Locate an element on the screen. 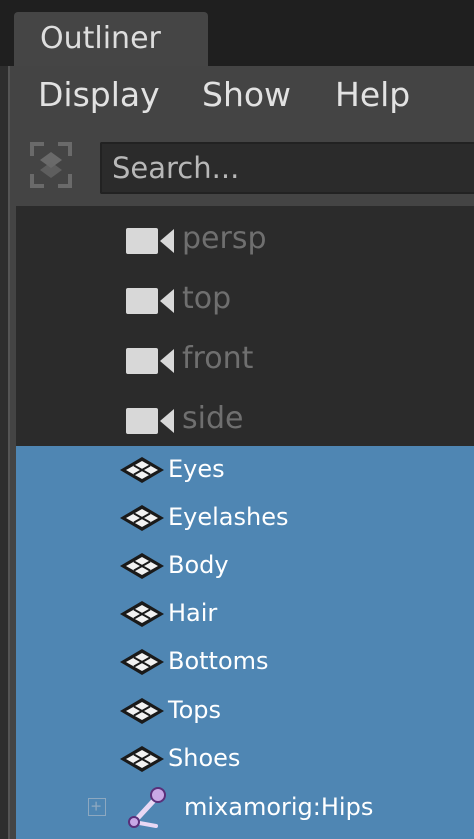 This screenshot has width=474, height=839. menu-help: Help is located at coordinates (372, 95).